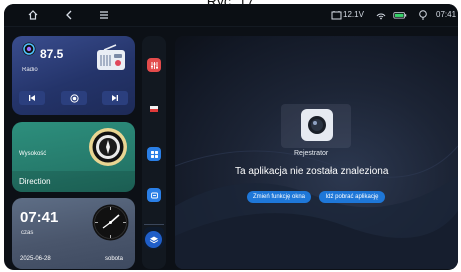 The image size is (461, 272). What do you see at coordinates (33, 154) in the screenshot?
I see `altitude-title: Wysokość` at bounding box center [33, 154].